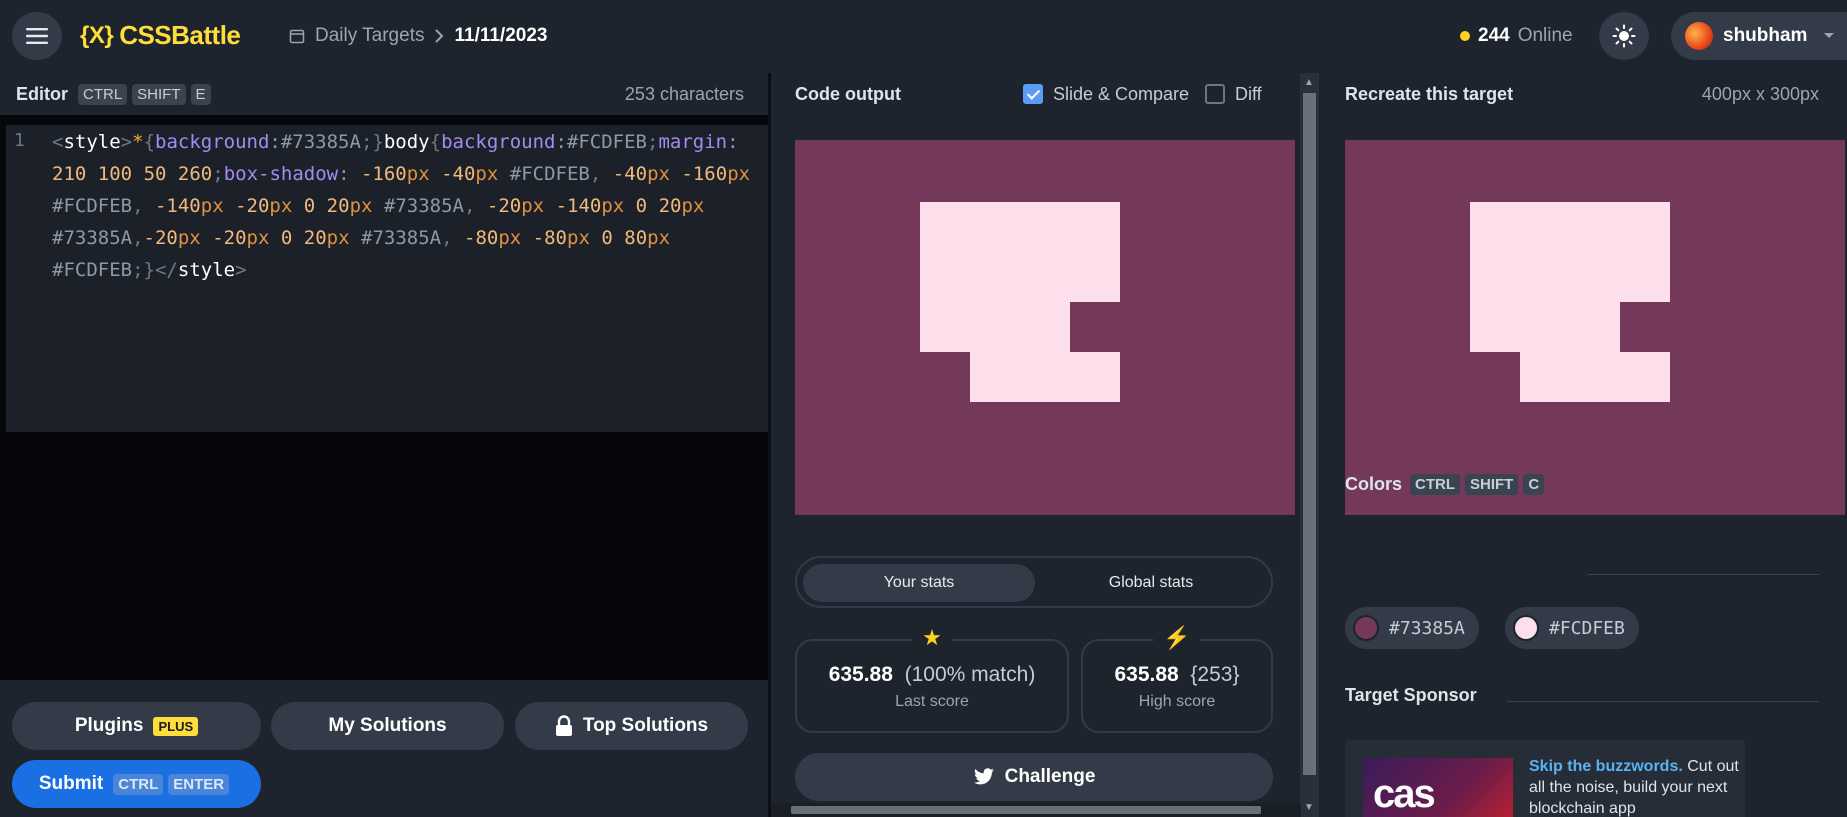 The height and width of the screenshot is (817, 1847). What do you see at coordinates (563, 725) in the screenshot?
I see `lock-icon` at bounding box center [563, 725].